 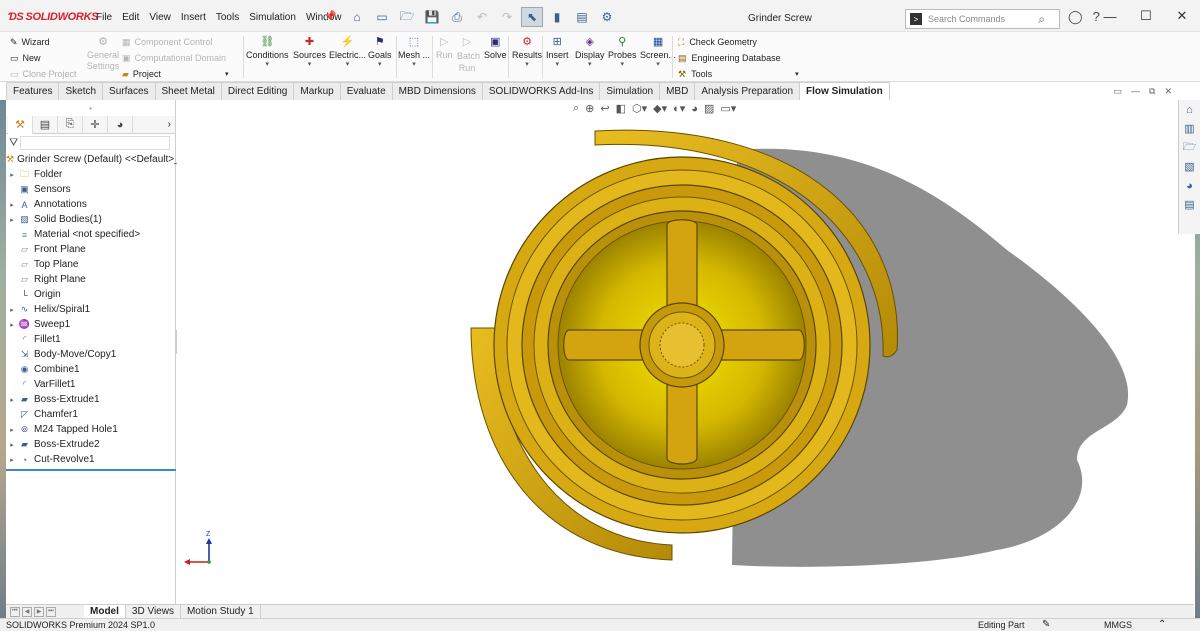 I want to click on custom-properties-icon: ▤, so click(x=1189, y=204).